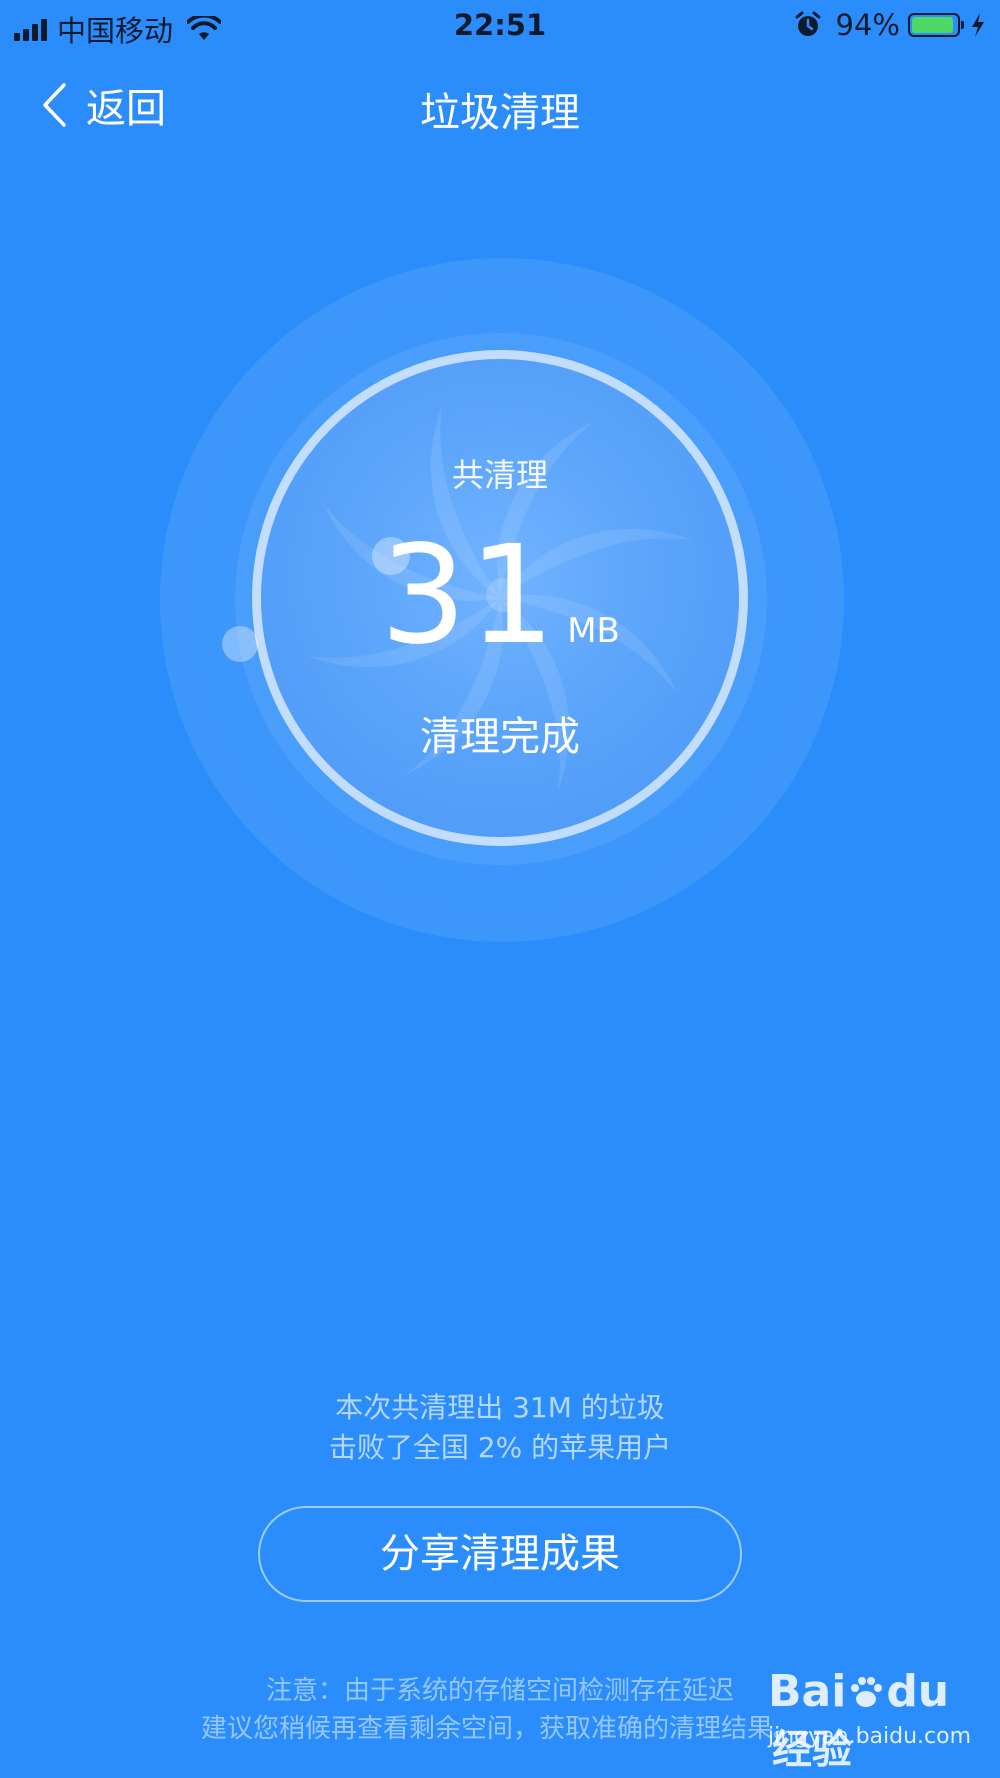 This screenshot has height=1778, width=1000. Describe the element at coordinates (500, 737) in the screenshot. I see `clean-status: 清理完成` at that location.